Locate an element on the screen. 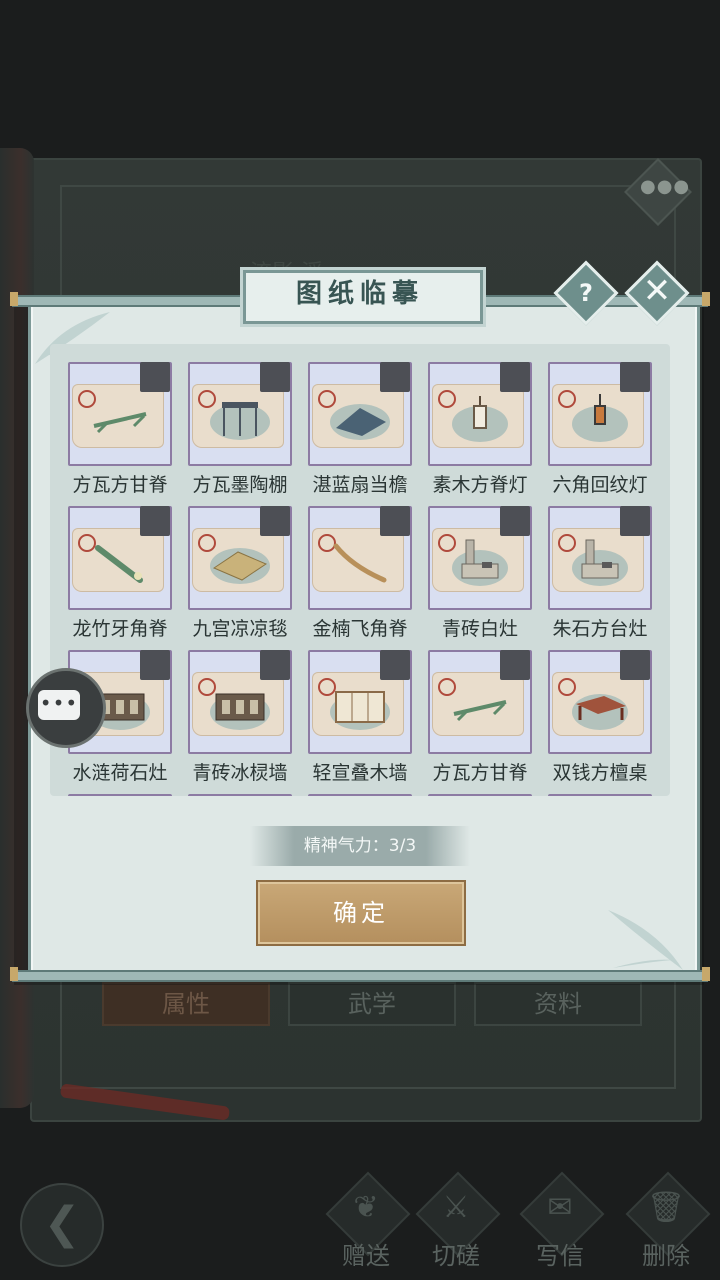 This screenshot has width=720, height=1280. blueprint-name: 双钱方檀桌 is located at coordinates (600, 773).